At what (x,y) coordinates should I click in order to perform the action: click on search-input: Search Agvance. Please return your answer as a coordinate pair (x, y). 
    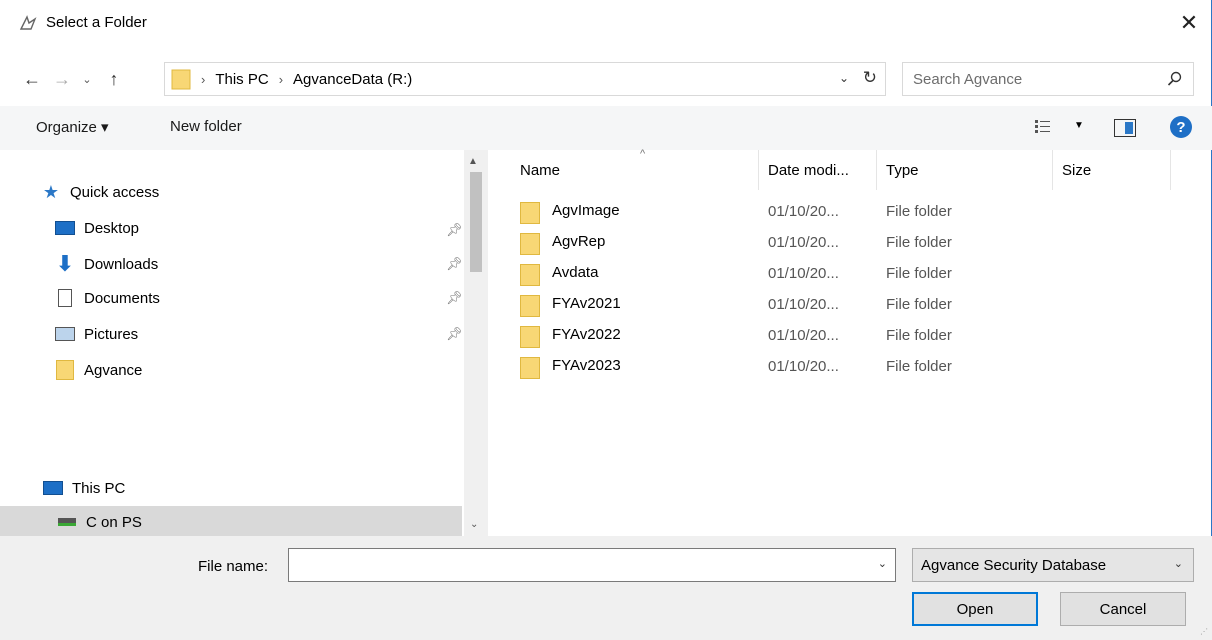
    Looking at the image, I should click on (1048, 79).